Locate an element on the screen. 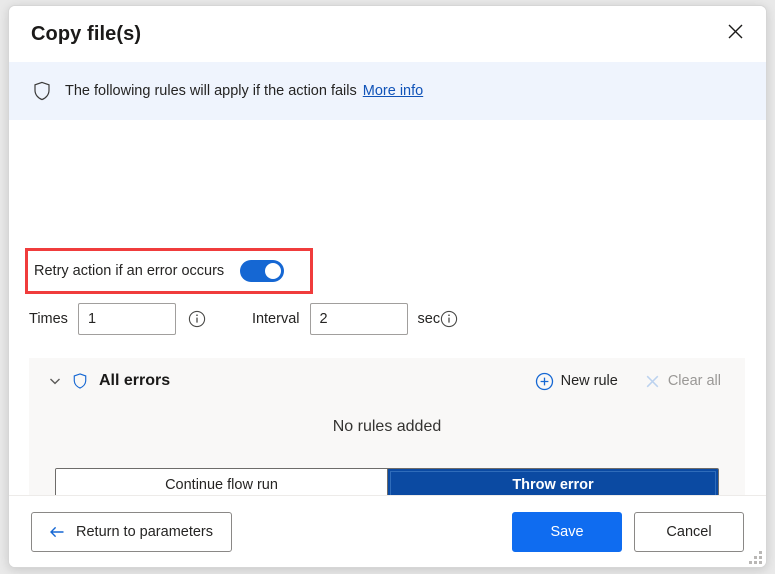 The image size is (775, 574). toggle-knob is located at coordinates (273, 271).